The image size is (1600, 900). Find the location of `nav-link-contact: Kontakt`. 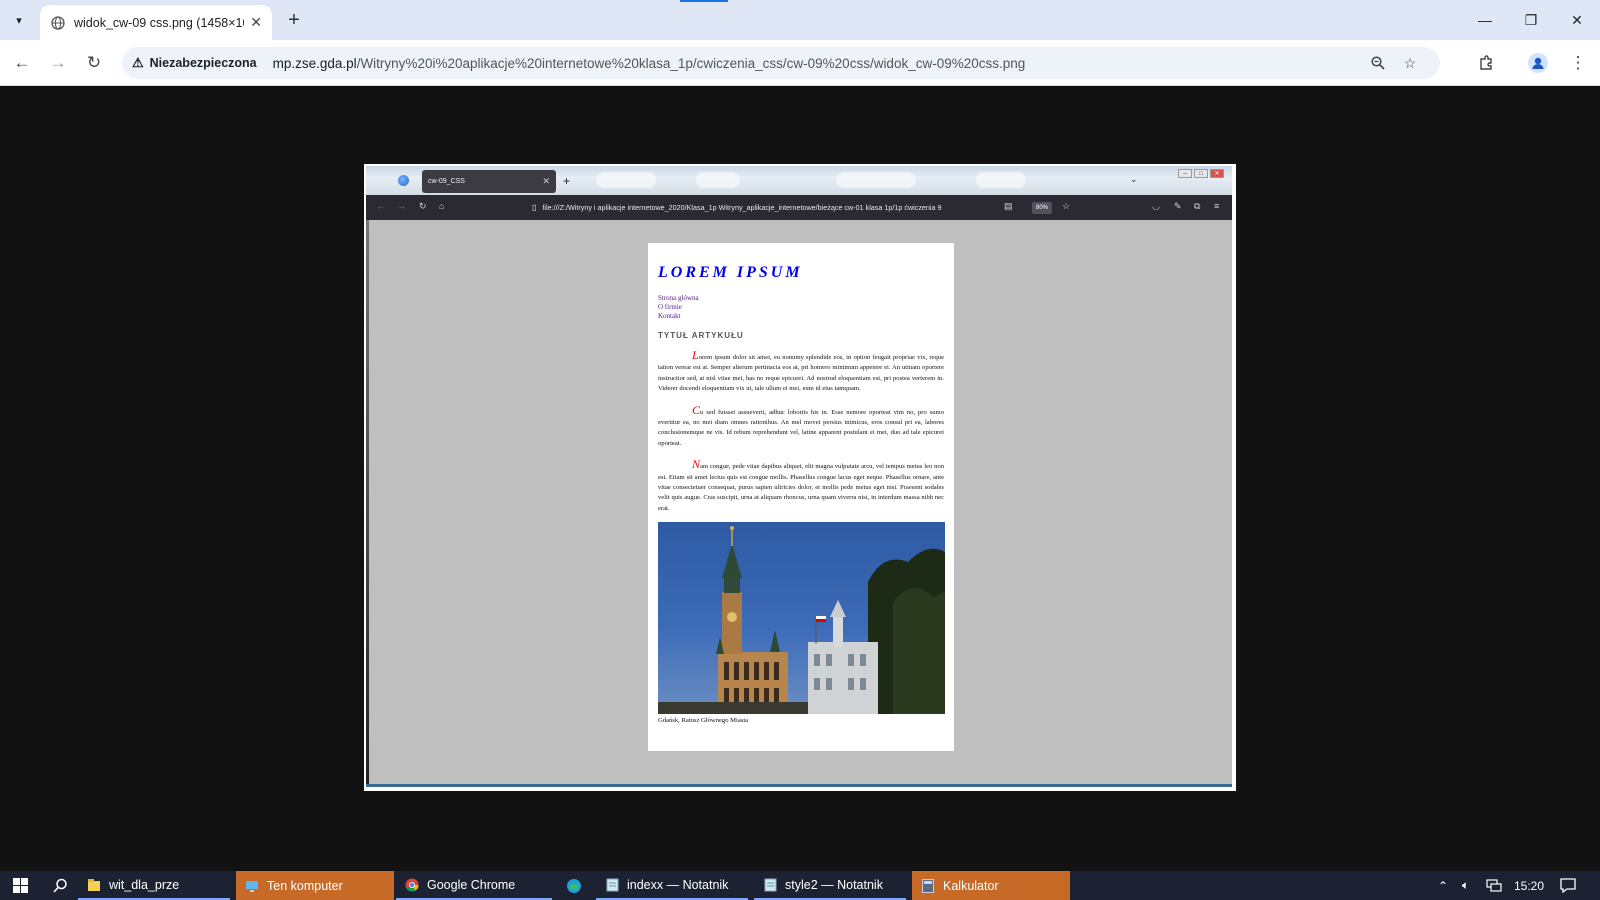

nav-link-contact: Kontakt is located at coordinates (669, 316).